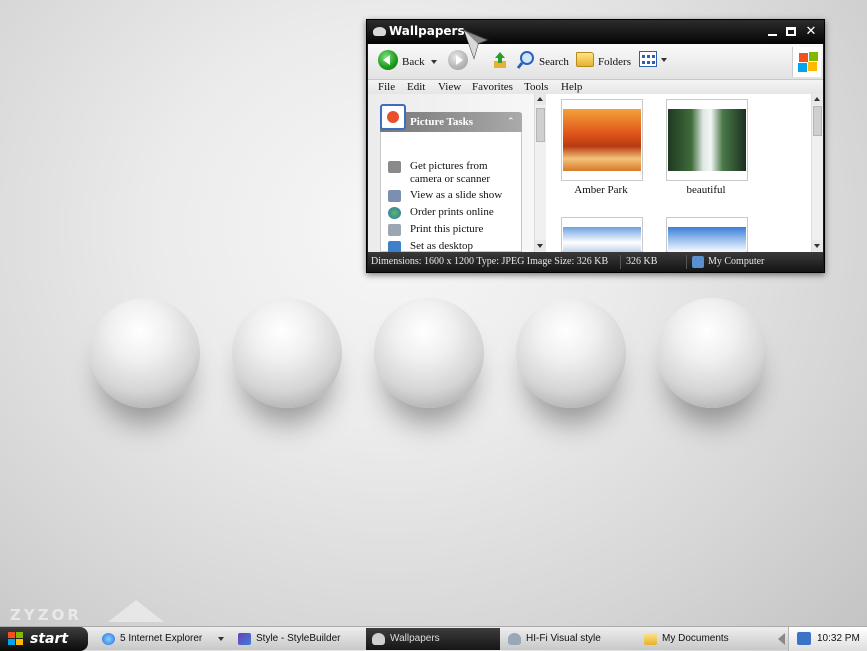 This screenshot has width=867, height=651. Describe the element at coordinates (108, 639) in the screenshot. I see `ie-icon` at that location.